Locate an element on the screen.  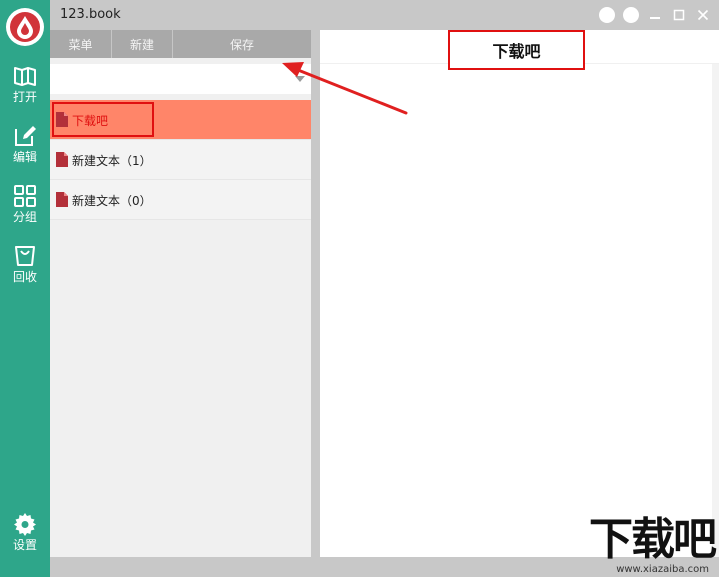
sidebar: 打开 编辑 分组 回收 设置 is located at coordinates (25, 288).